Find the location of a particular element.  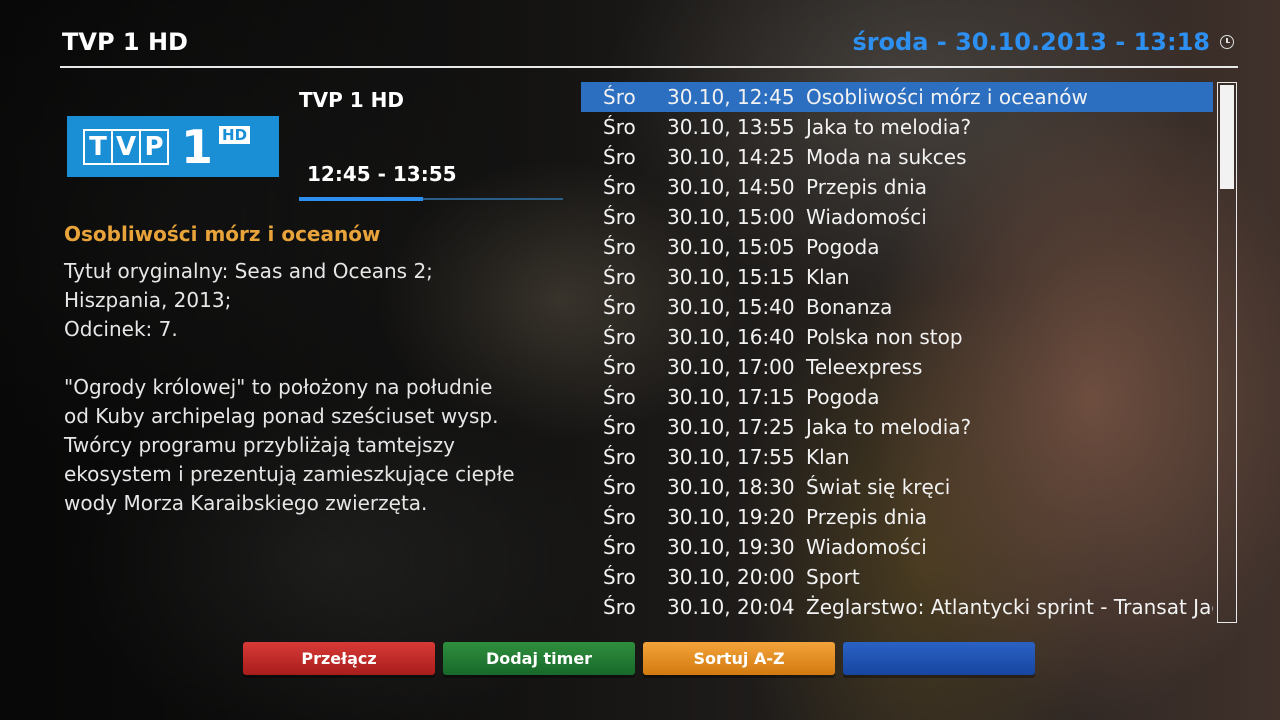

epg-row: Śro 30.10, 13:55 Jaka to melodia? is located at coordinates (897, 127).